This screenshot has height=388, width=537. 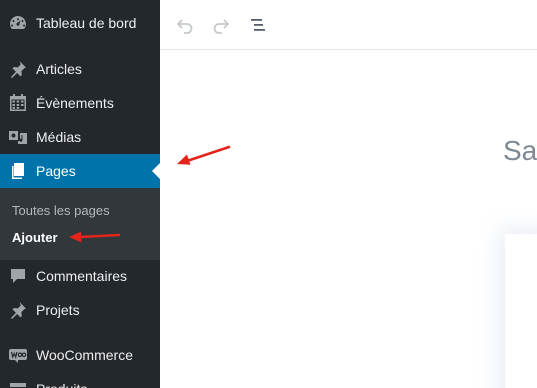 I want to click on sidebar-item-produits: Produits, so click(x=80, y=380).